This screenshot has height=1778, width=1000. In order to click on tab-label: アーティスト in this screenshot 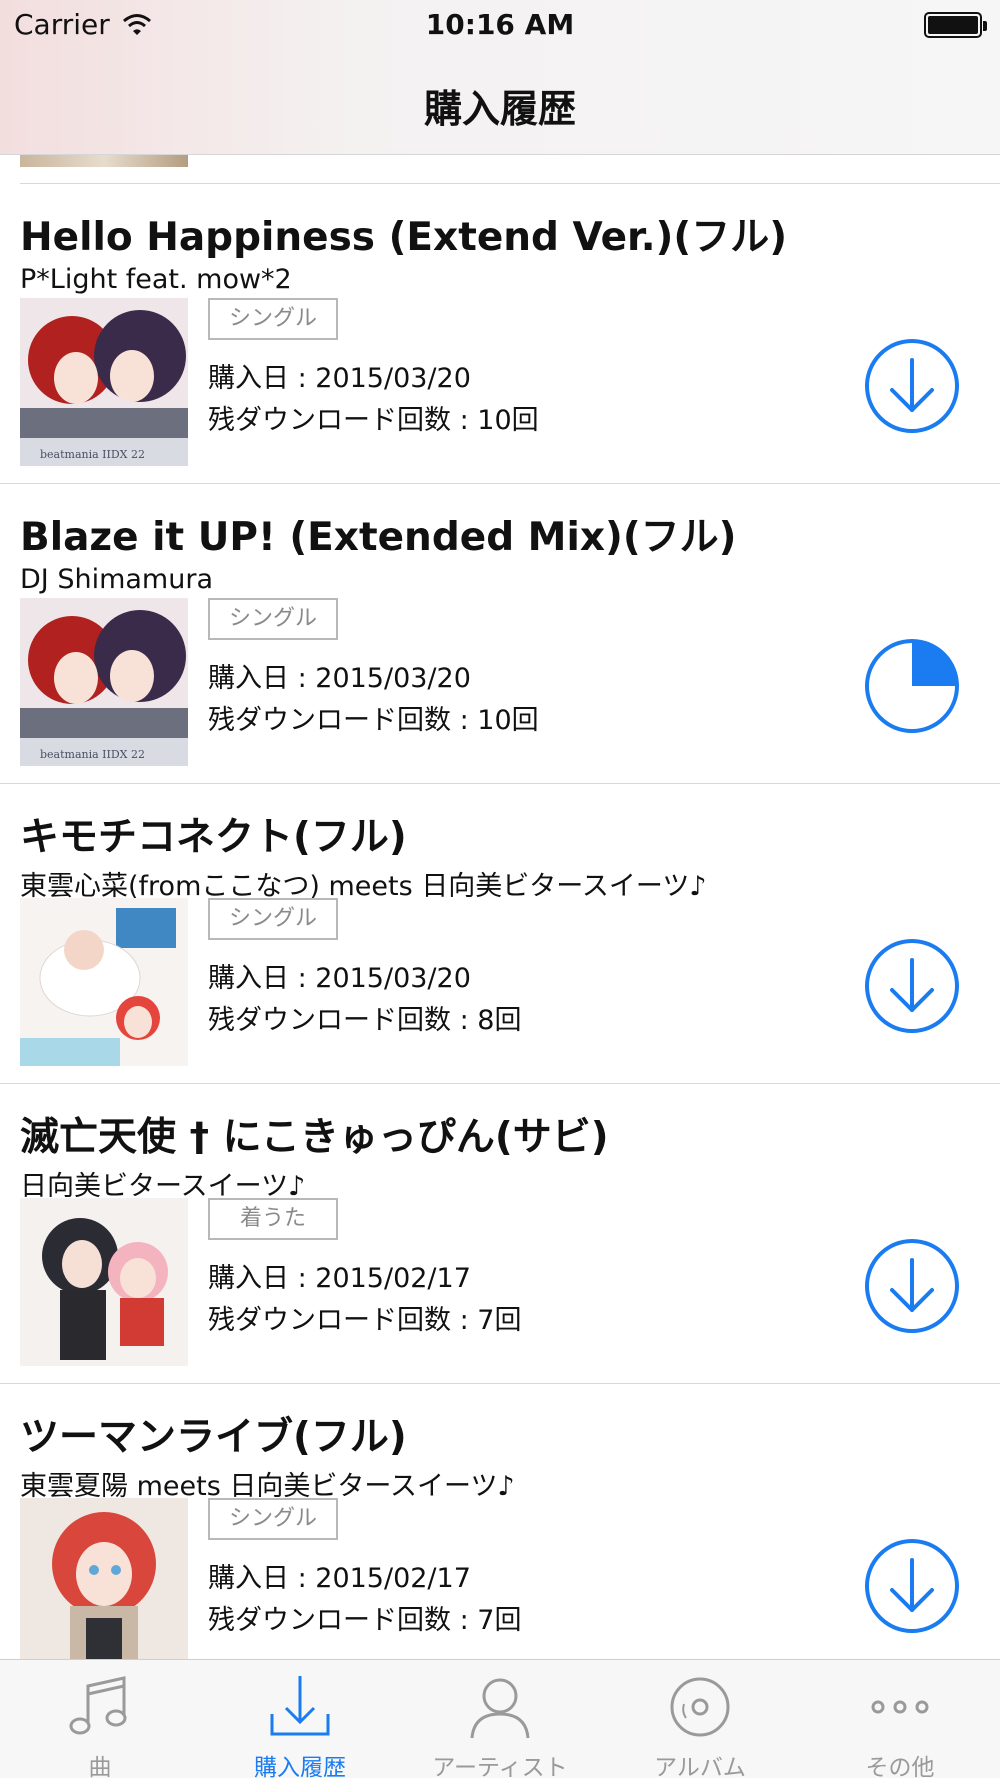, I will do `click(500, 1766)`.